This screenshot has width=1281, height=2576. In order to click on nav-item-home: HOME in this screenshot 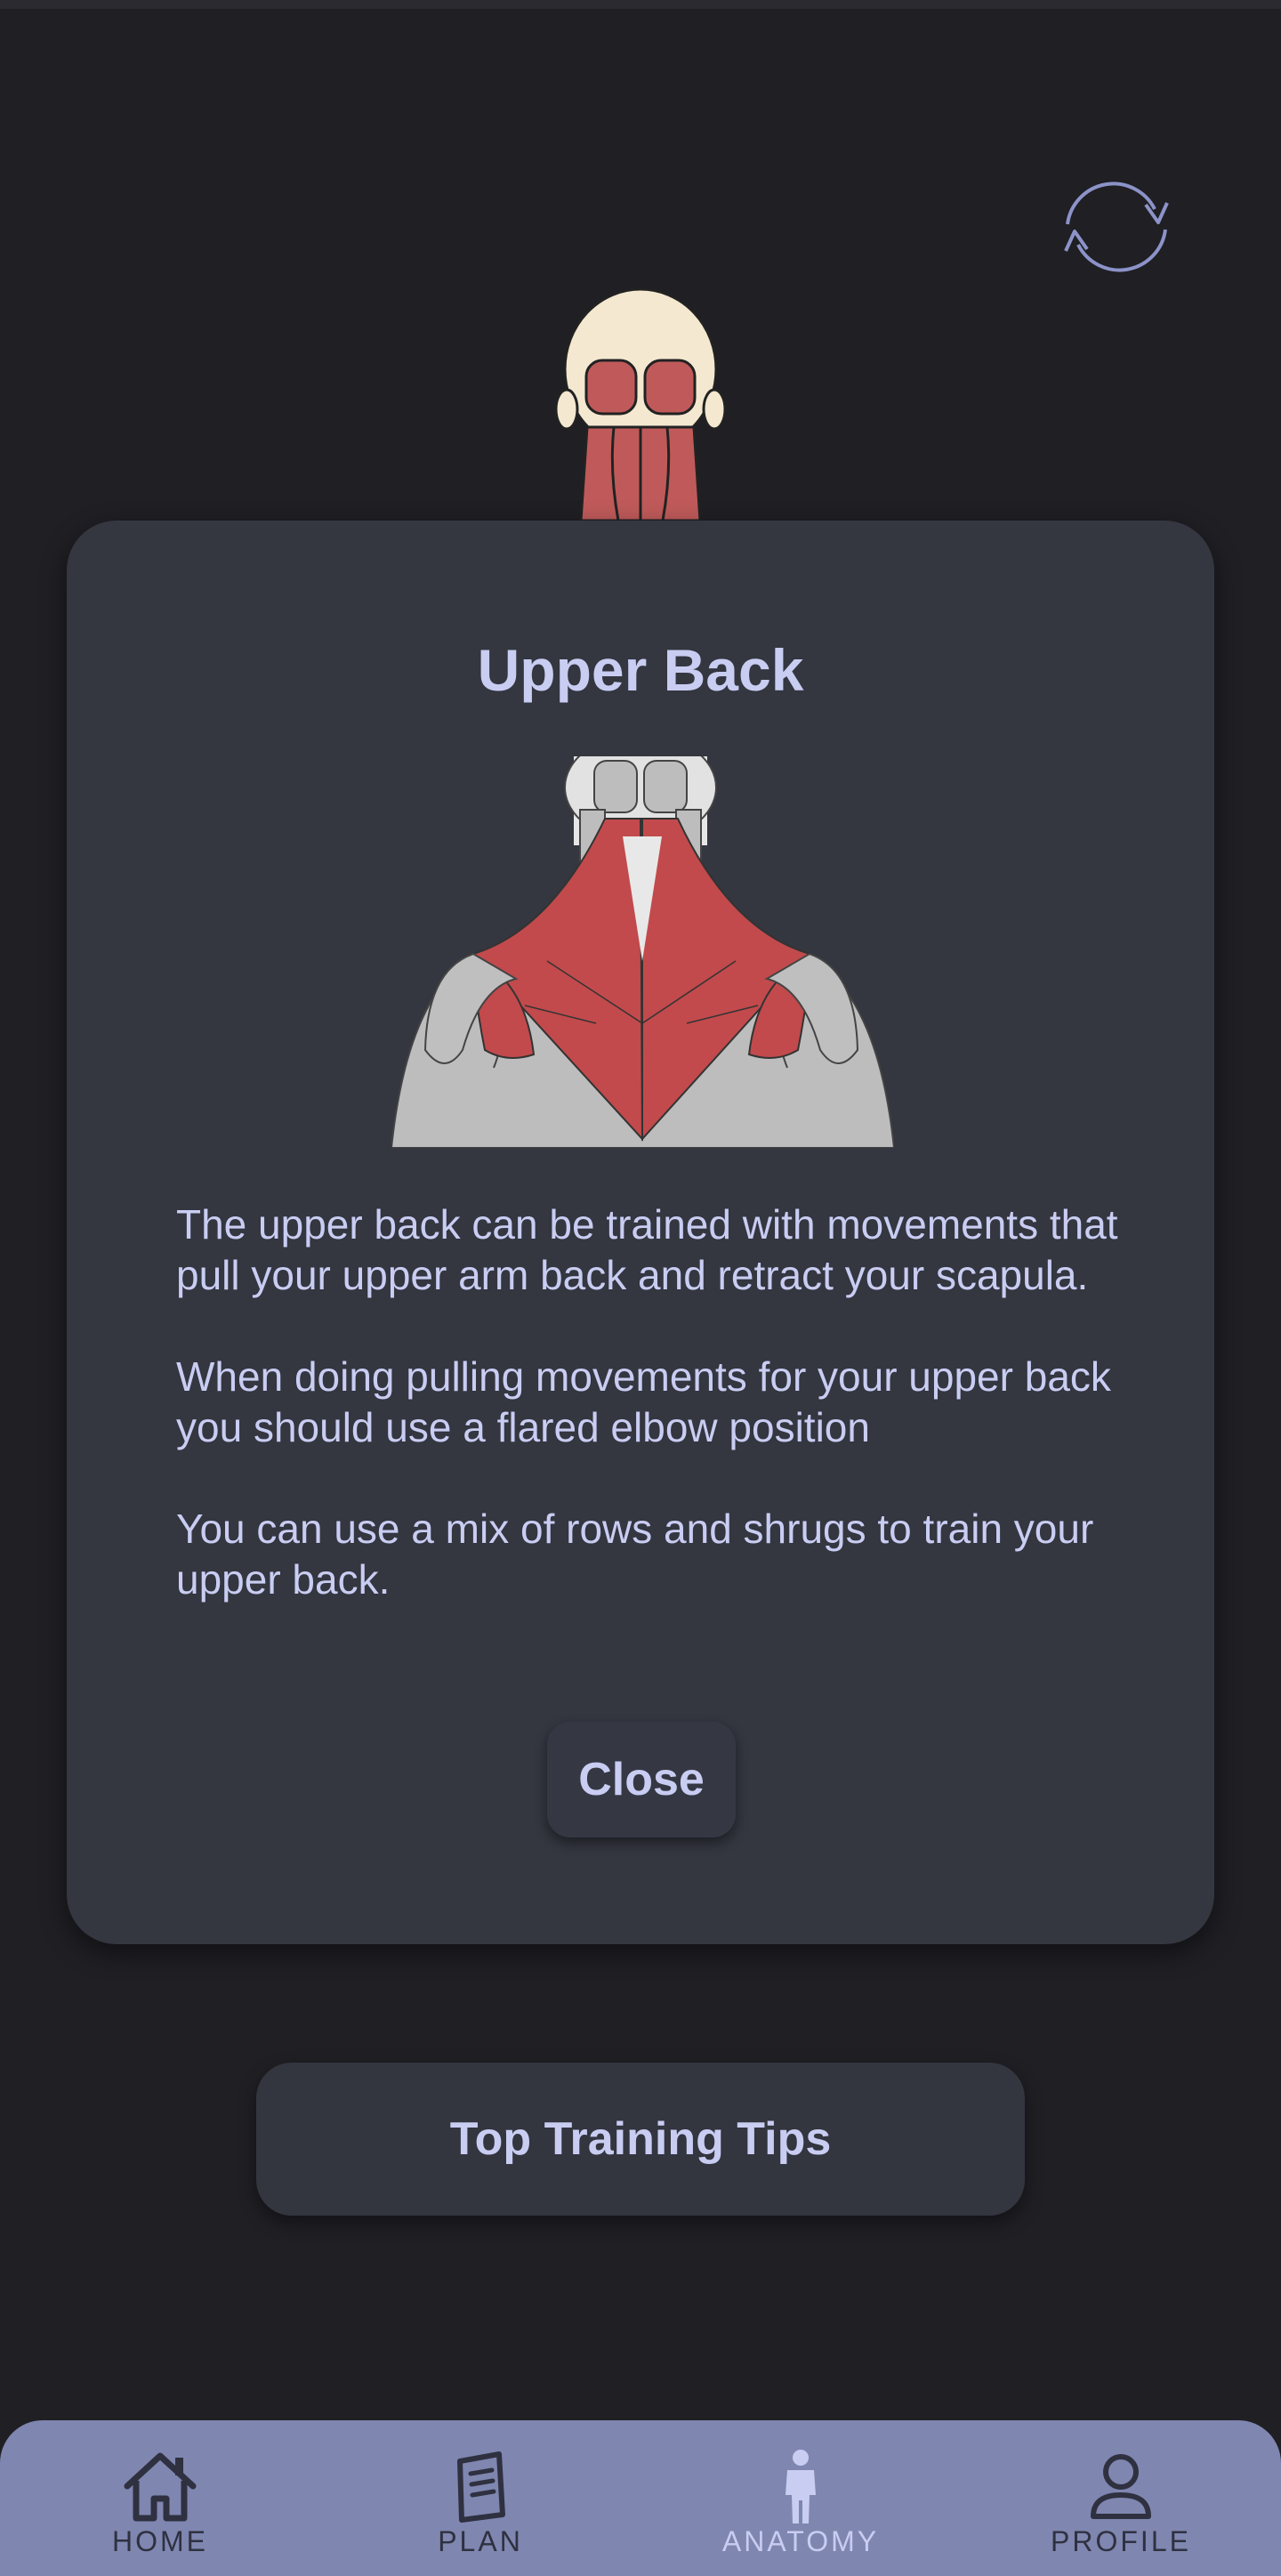, I will do `click(160, 2498)`.